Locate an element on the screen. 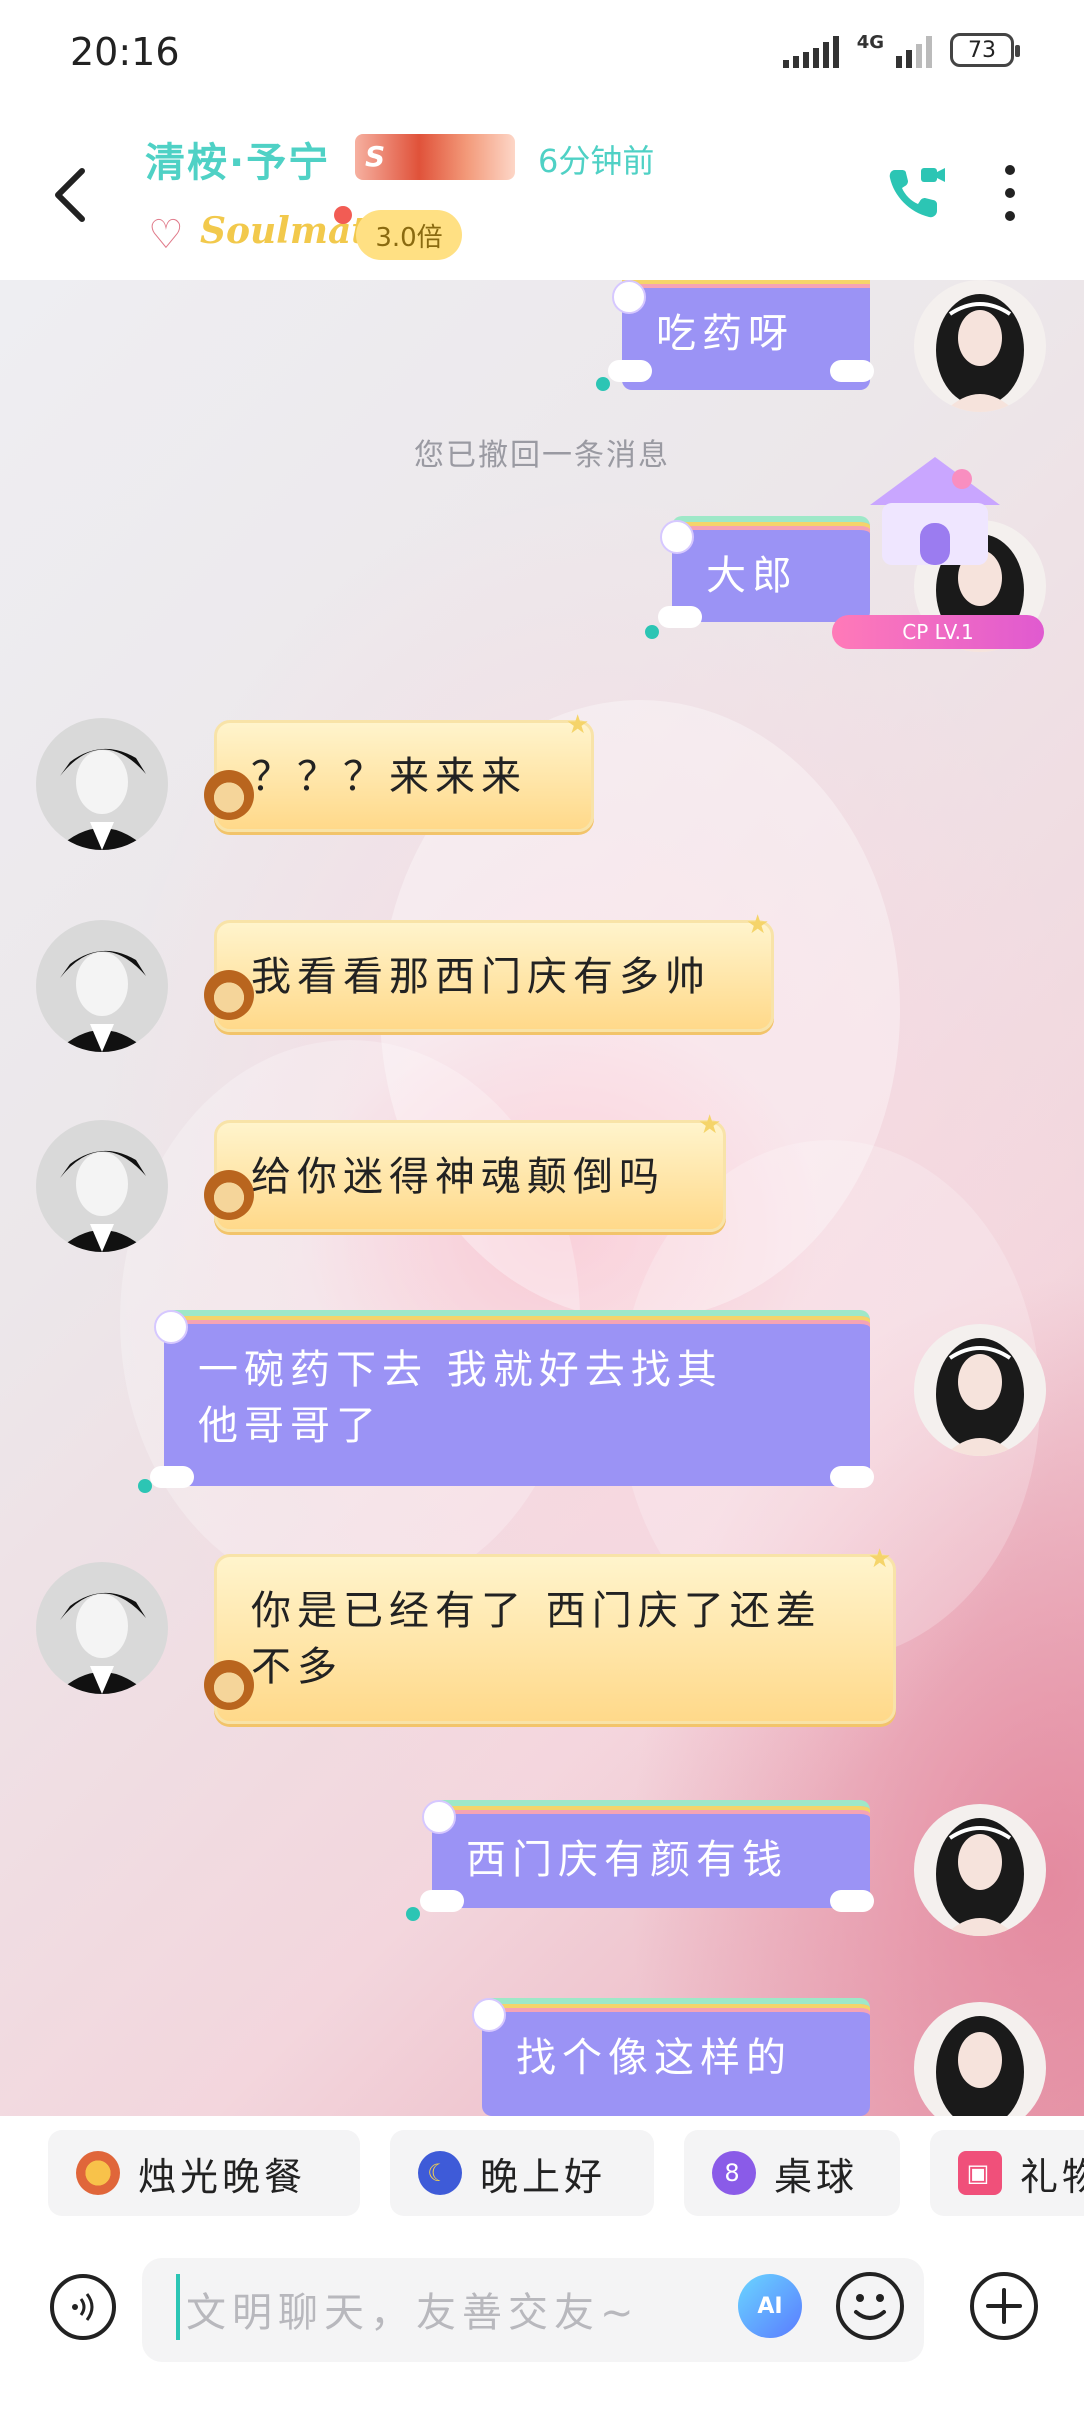  message-bubble-in: 给你迷得神魂颠倒吗 is located at coordinates (470, 1176).